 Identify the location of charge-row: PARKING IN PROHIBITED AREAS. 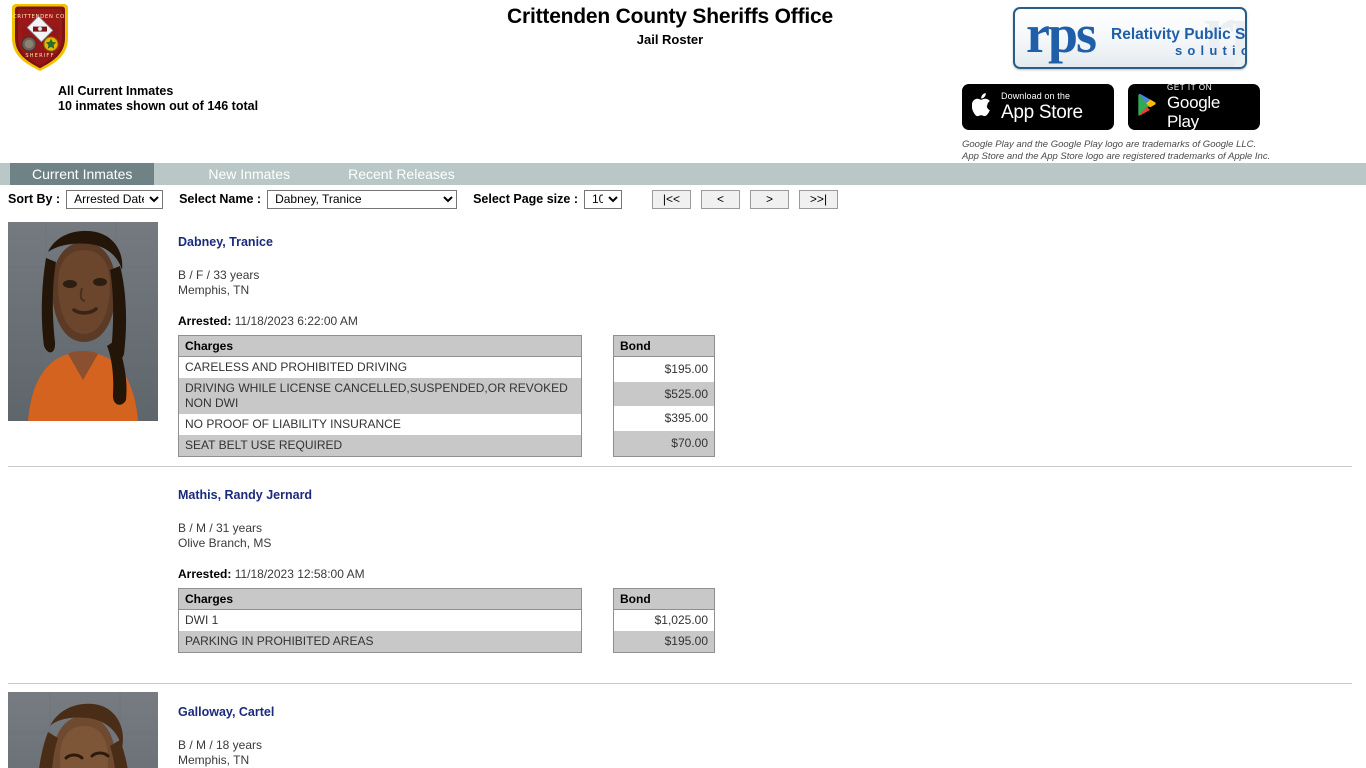
(380, 642).